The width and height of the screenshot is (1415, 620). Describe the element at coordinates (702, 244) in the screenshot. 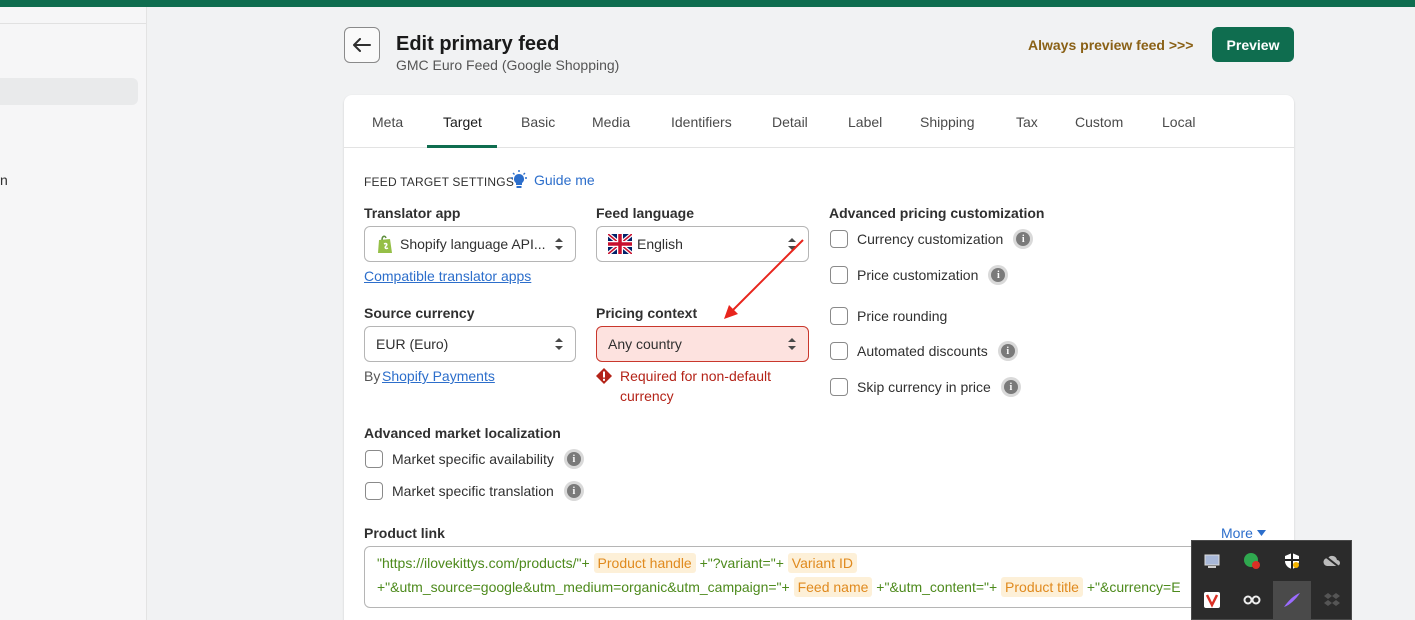

I see `feed-language-select: English` at that location.